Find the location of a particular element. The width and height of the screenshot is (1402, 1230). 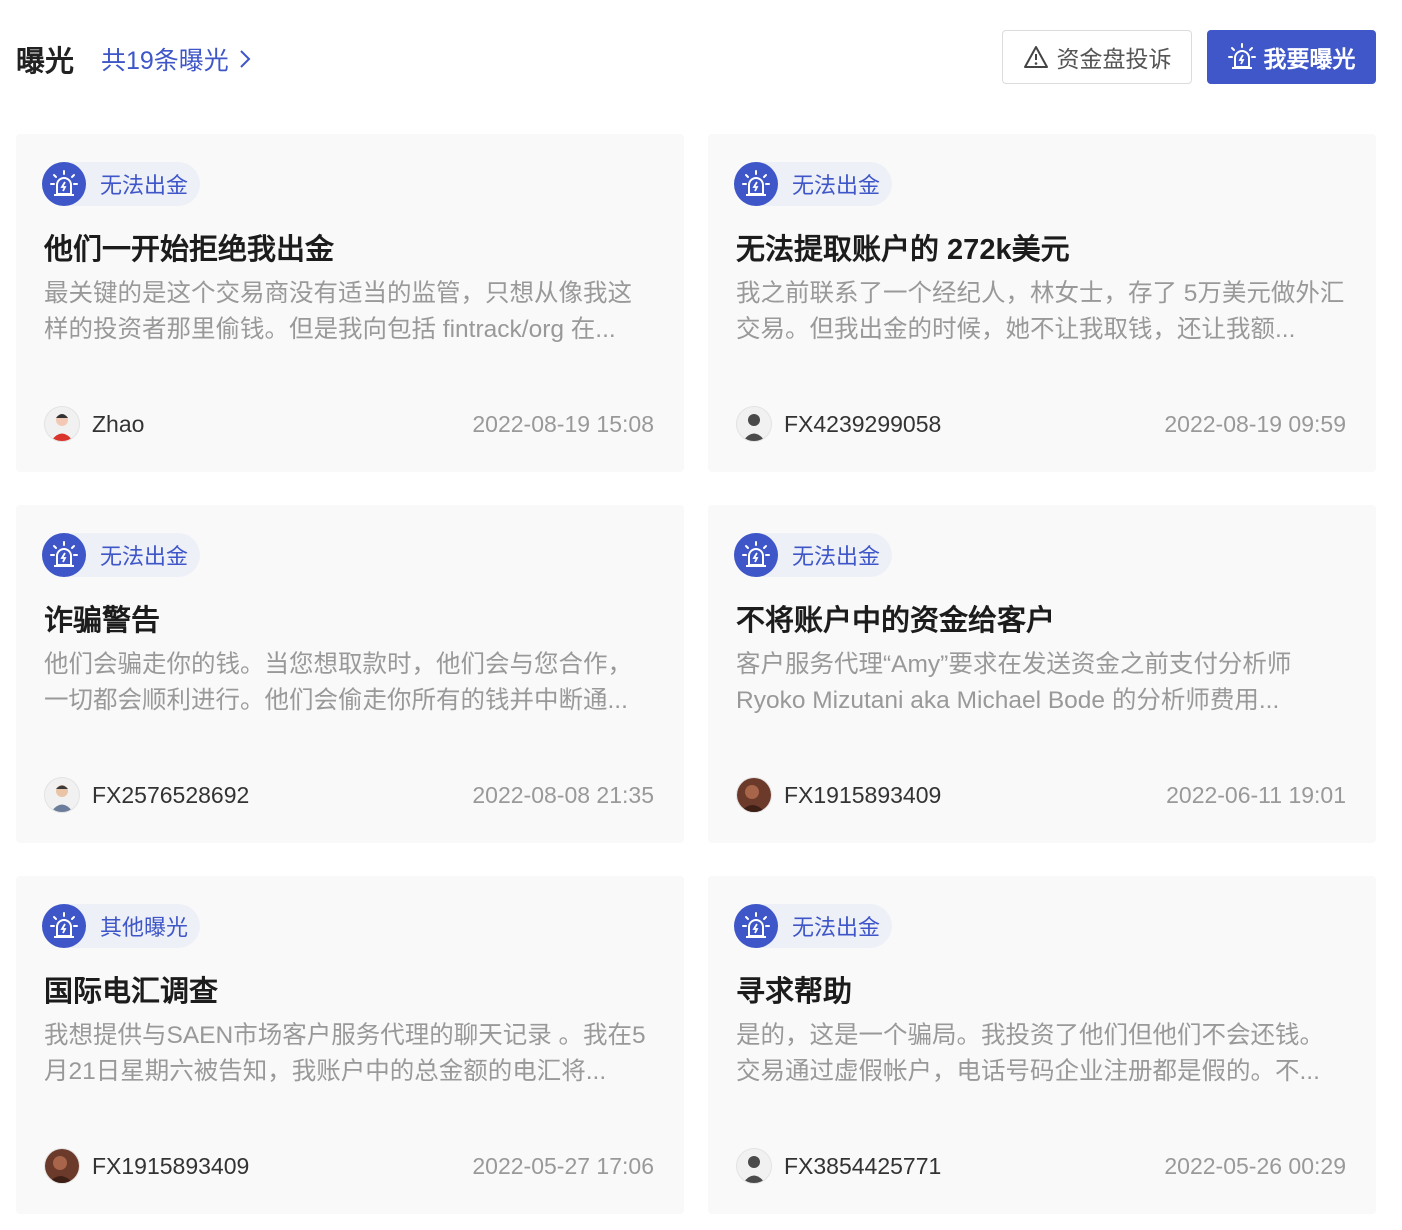

chevron-right-icon is located at coordinates (245, 59).